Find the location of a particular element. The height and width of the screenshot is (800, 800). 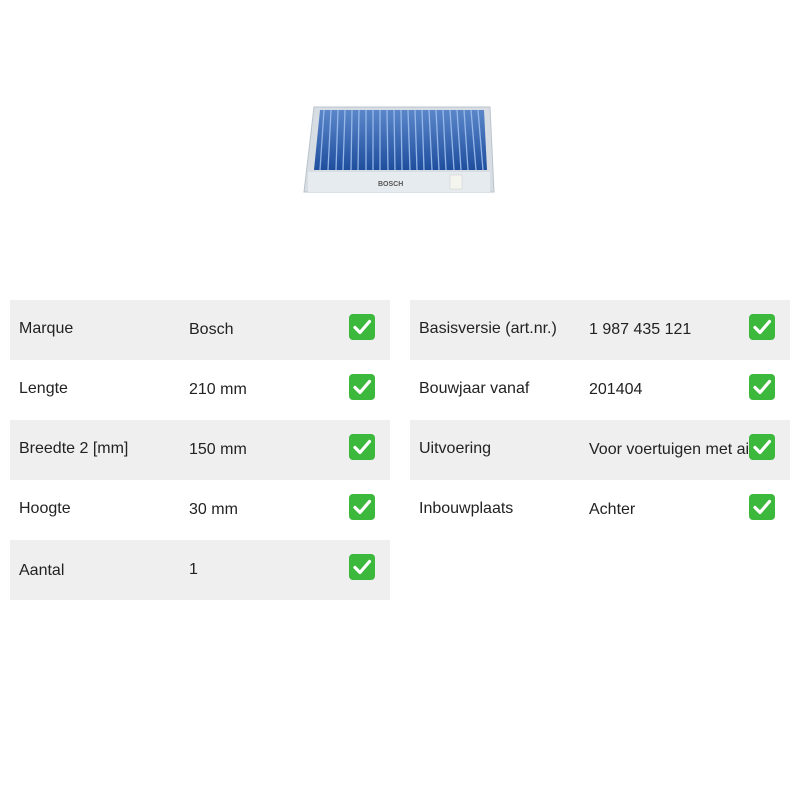

spec-label: Marque is located at coordinates (46, 328).